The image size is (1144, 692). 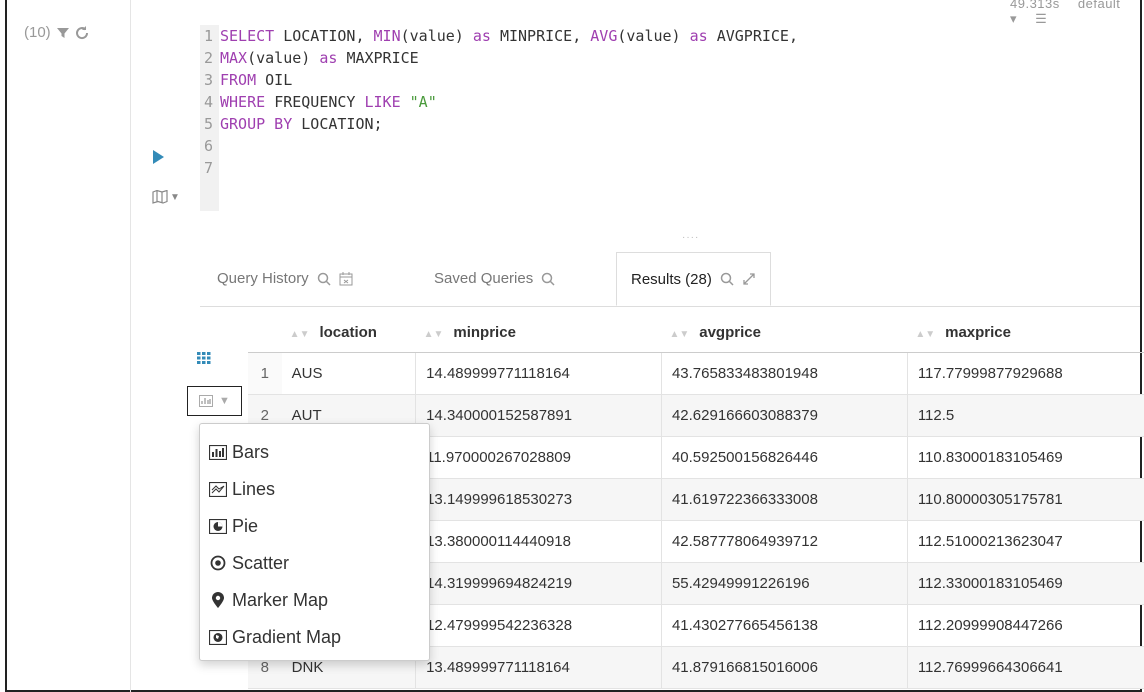 What do you see at coordinates (784, 457) in the screenshot?
I see `table-cell: 40.592500156826446` at bounding box center [784, 457].